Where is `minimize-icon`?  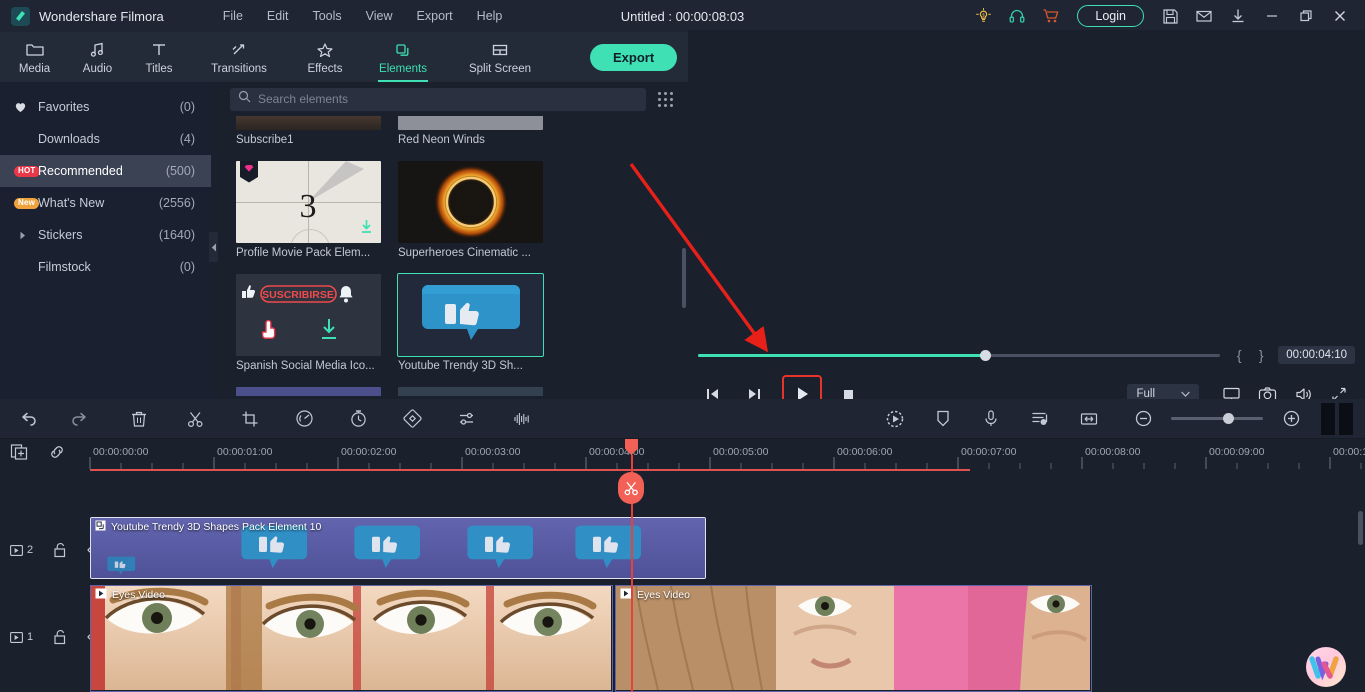 minimize-icon is located at coordinates (1272, 16).